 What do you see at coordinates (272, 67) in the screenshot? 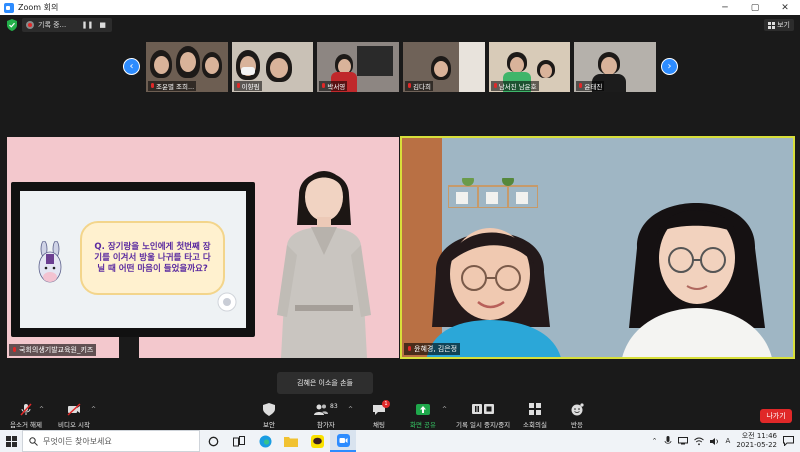
I see `participant-tile: 이향림` at bounding box center [272, 67].